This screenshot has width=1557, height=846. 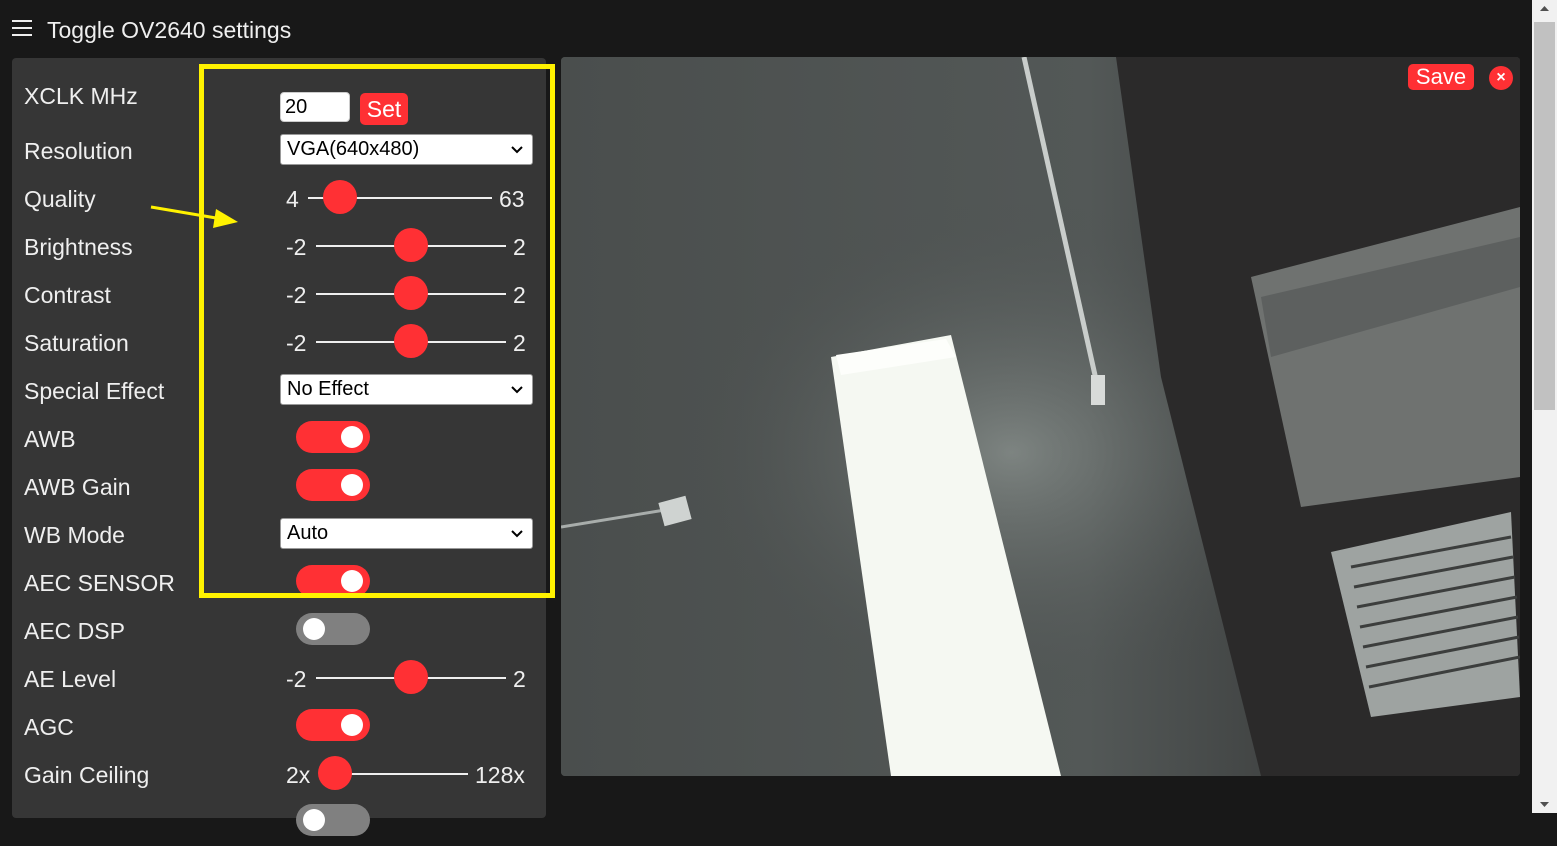 I want to click on awb-gain-toggle, so click(x=333, y=485).